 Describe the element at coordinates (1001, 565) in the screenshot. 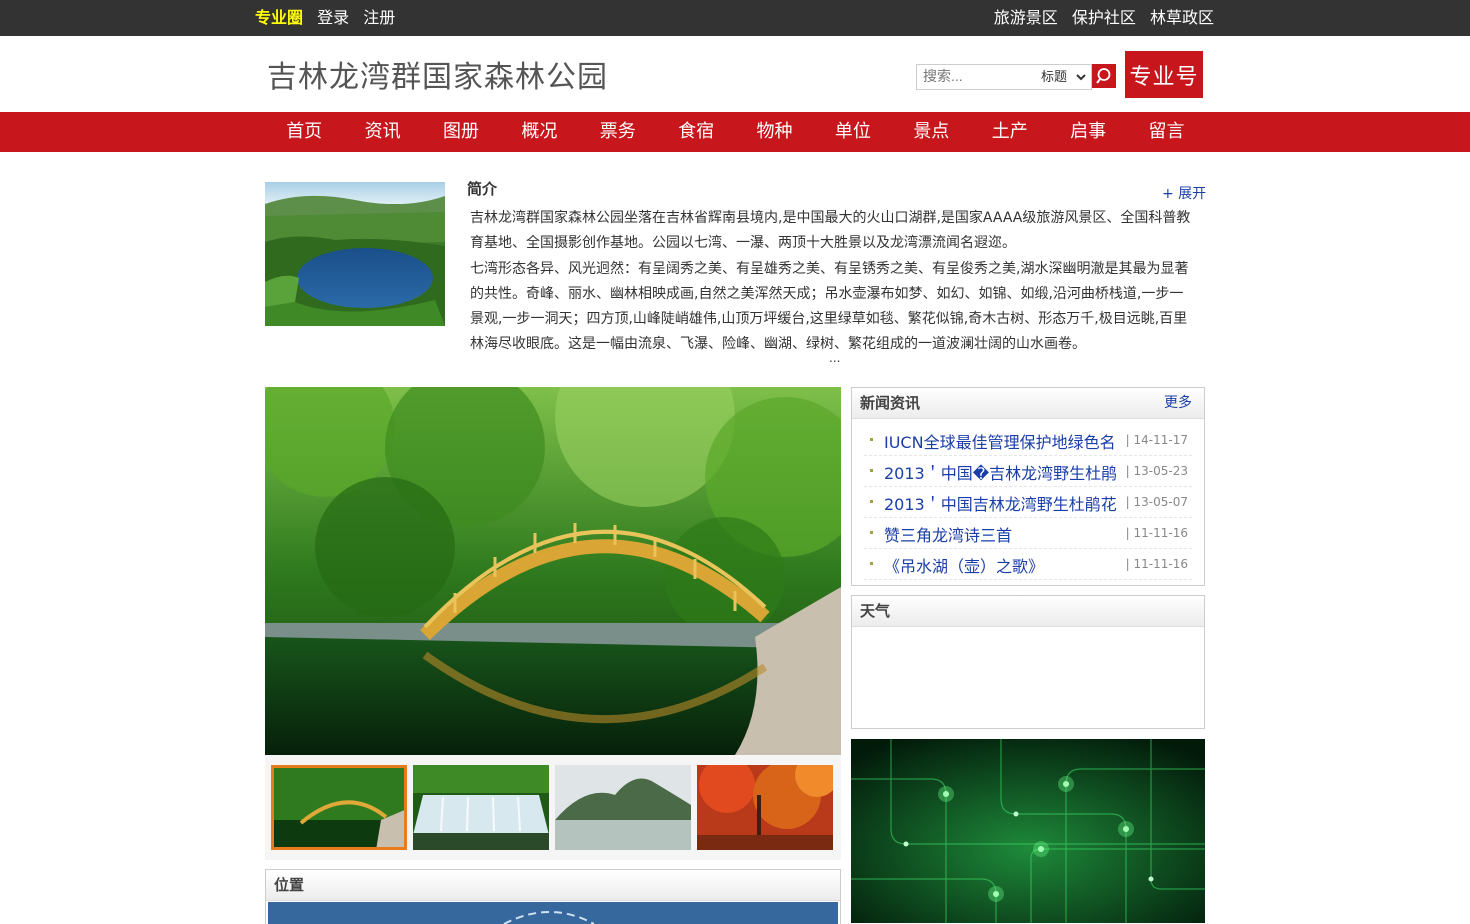

I see `news-item-title: 《吊水湖（壶）之歌》` at that location.